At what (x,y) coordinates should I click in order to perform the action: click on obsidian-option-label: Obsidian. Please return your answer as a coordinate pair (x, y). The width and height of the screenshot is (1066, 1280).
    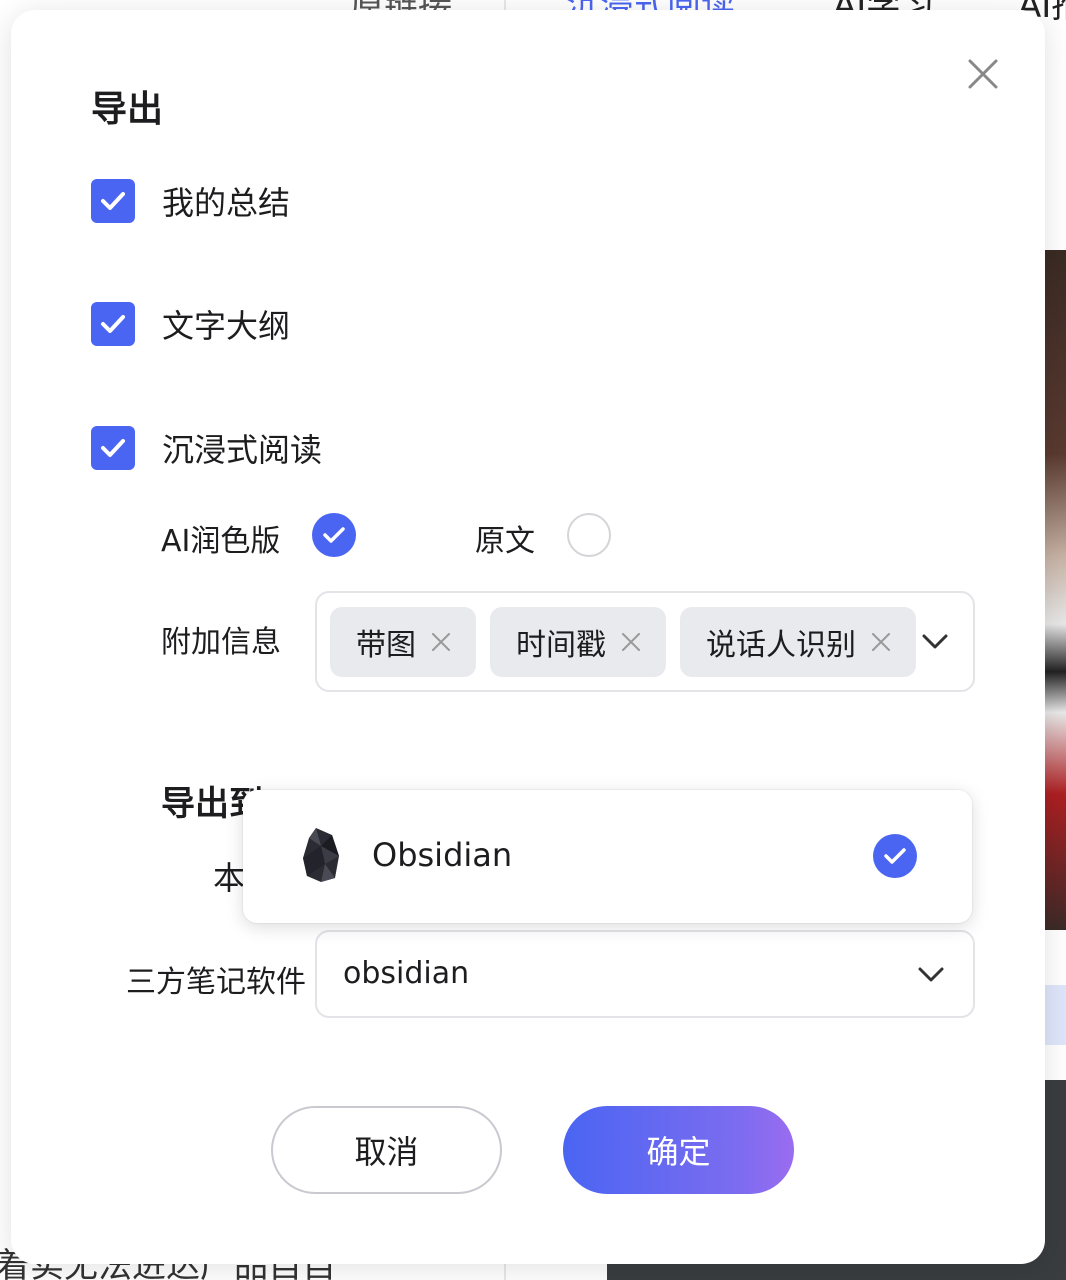
    Looking at the image, I should click on (442, 855).